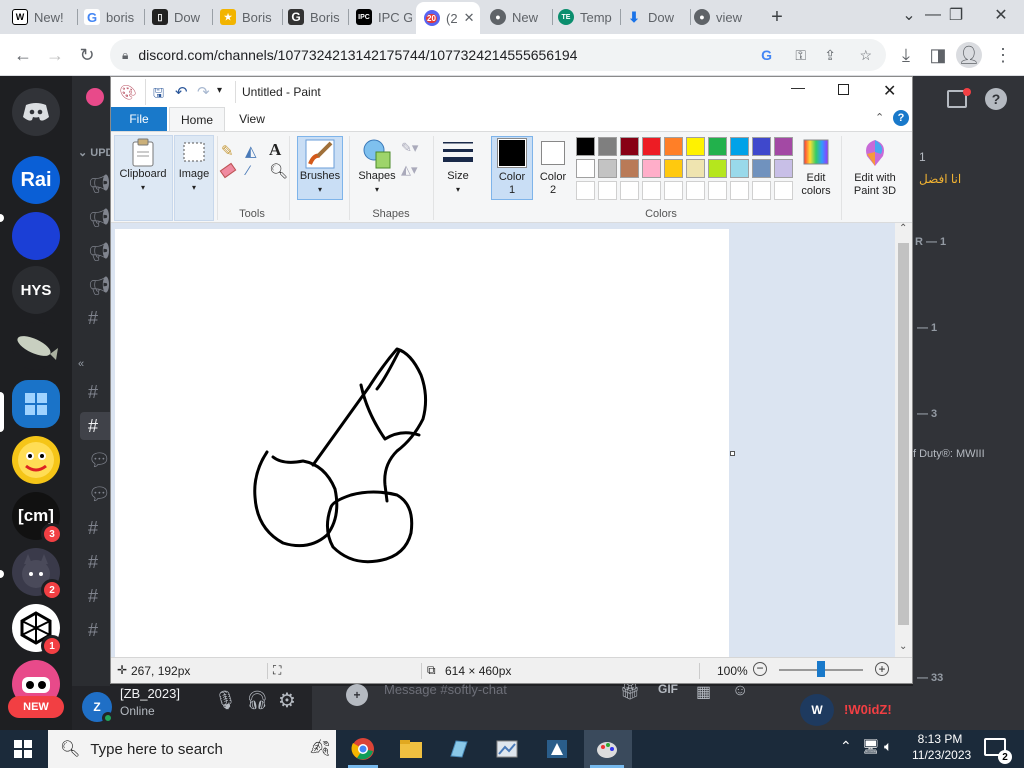  What do you see at coordinates (871, 746) in the screenshot?
I see `network-icon: 🖥︎` at bounding box center [871, 746].